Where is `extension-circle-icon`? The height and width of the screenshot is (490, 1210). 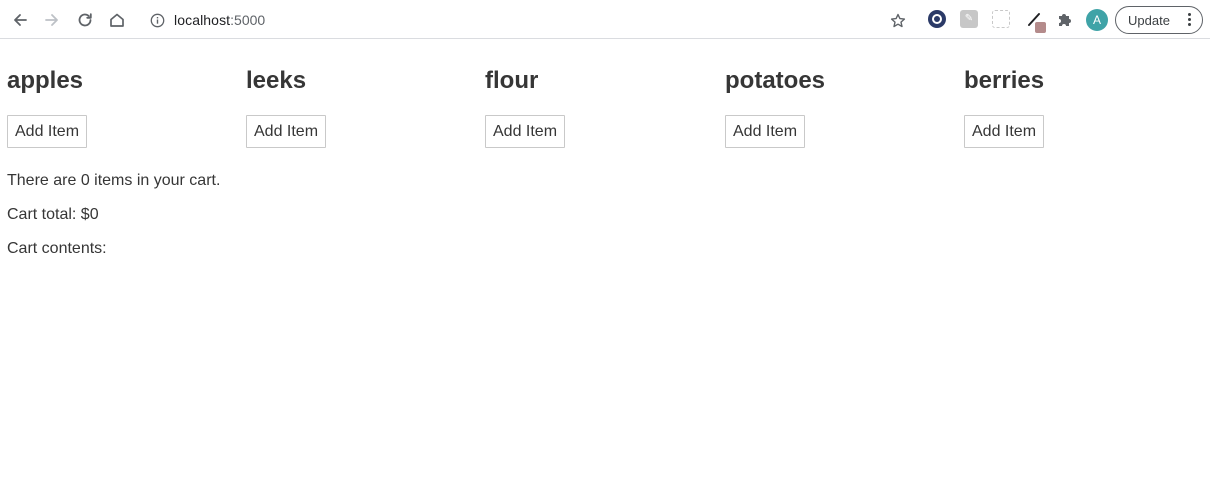
extension-circle-icon is located at coordinates (937, 19).